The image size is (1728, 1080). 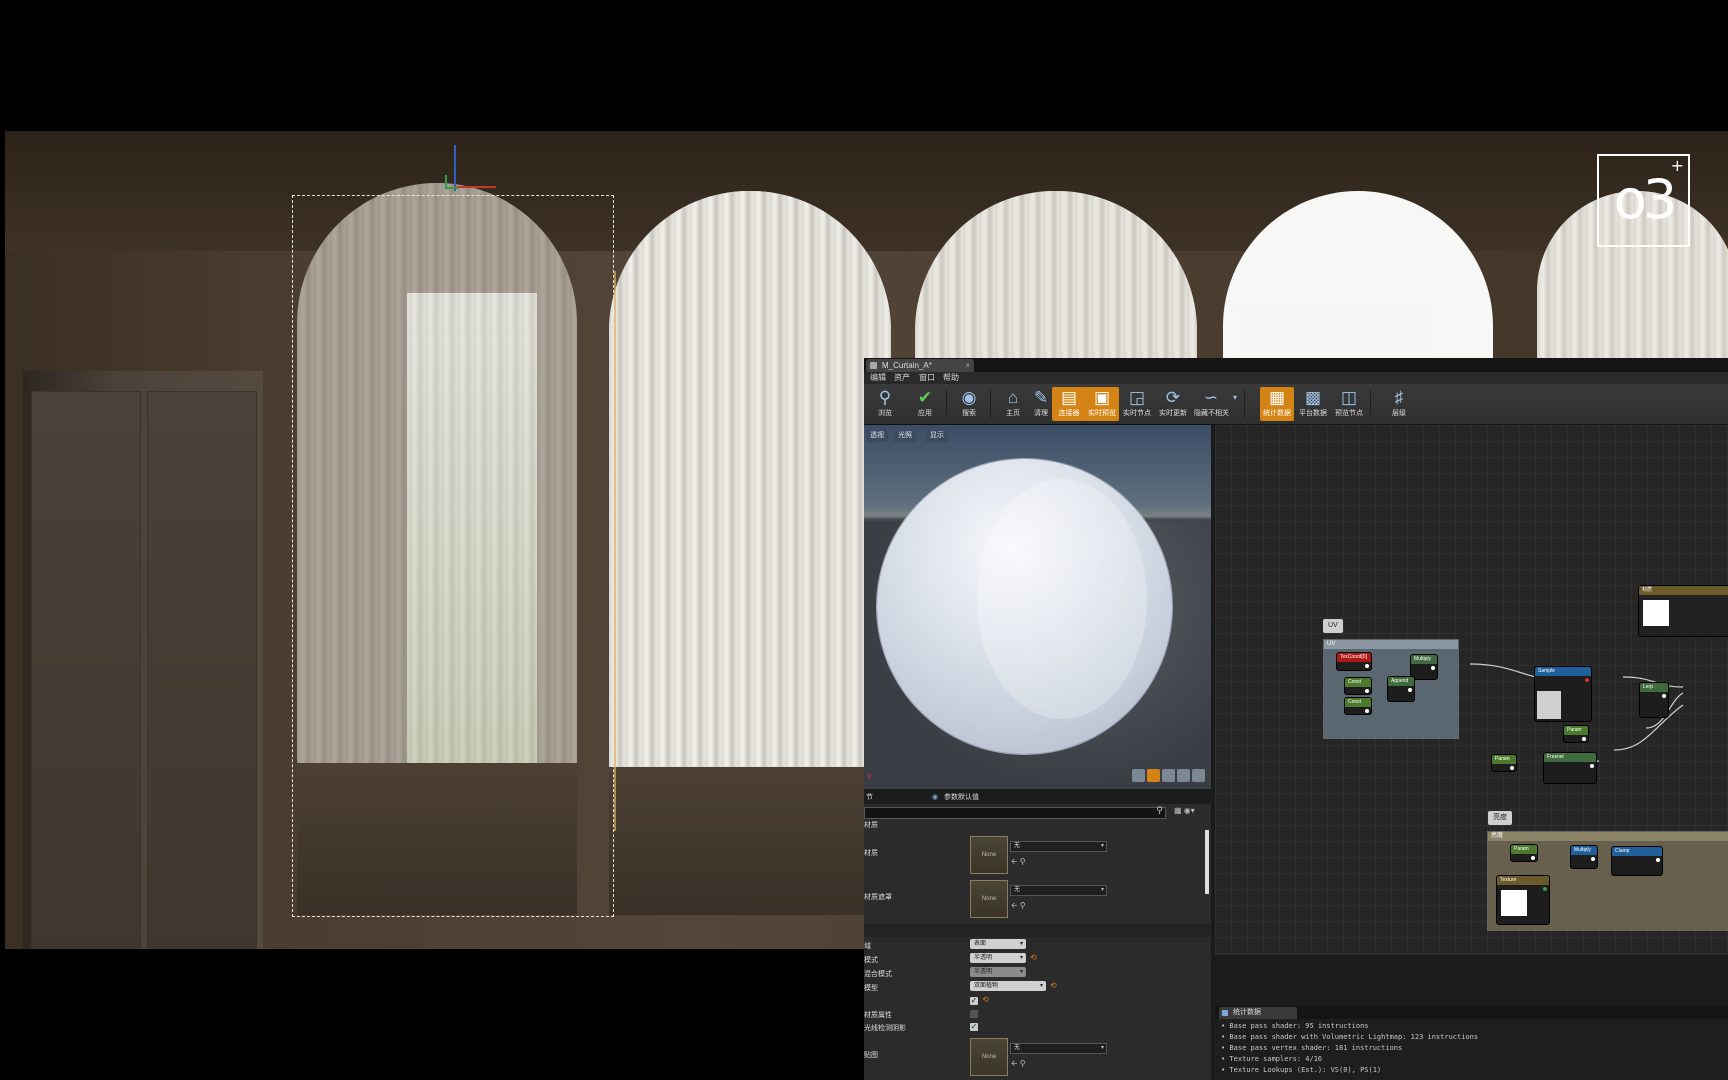 I want to click on row-label: 材质遮罩, so click(x=878, y=897).